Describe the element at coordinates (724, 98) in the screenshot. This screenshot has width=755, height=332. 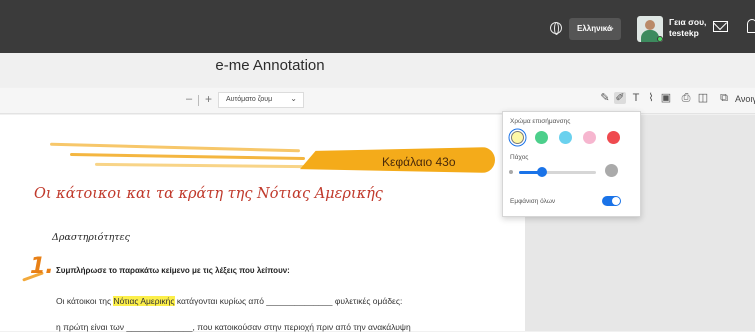
I see `open-icon: ⧉` at that location.